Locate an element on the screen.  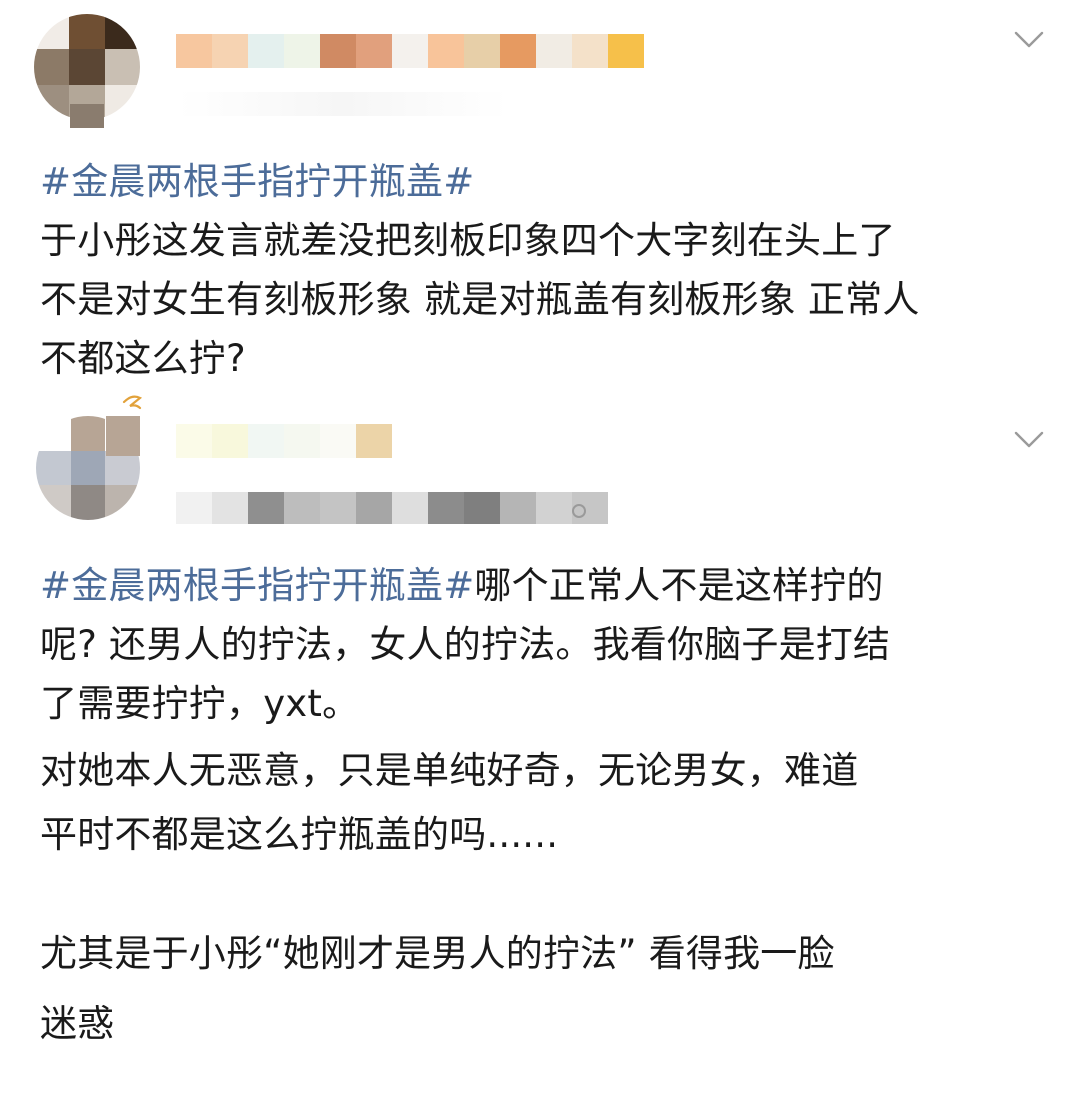
text-line: 呢? 还男人的拧法，女人的拧法。我看你脑子是打结 is located at coordinates (465, 644).